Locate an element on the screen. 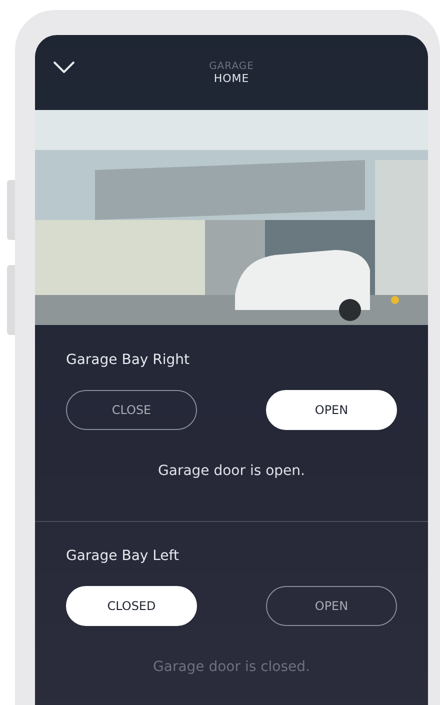 The height and width of the screenshot is (705, 447). header-subtitle: GARAGE is located at coordinates (231, 66).